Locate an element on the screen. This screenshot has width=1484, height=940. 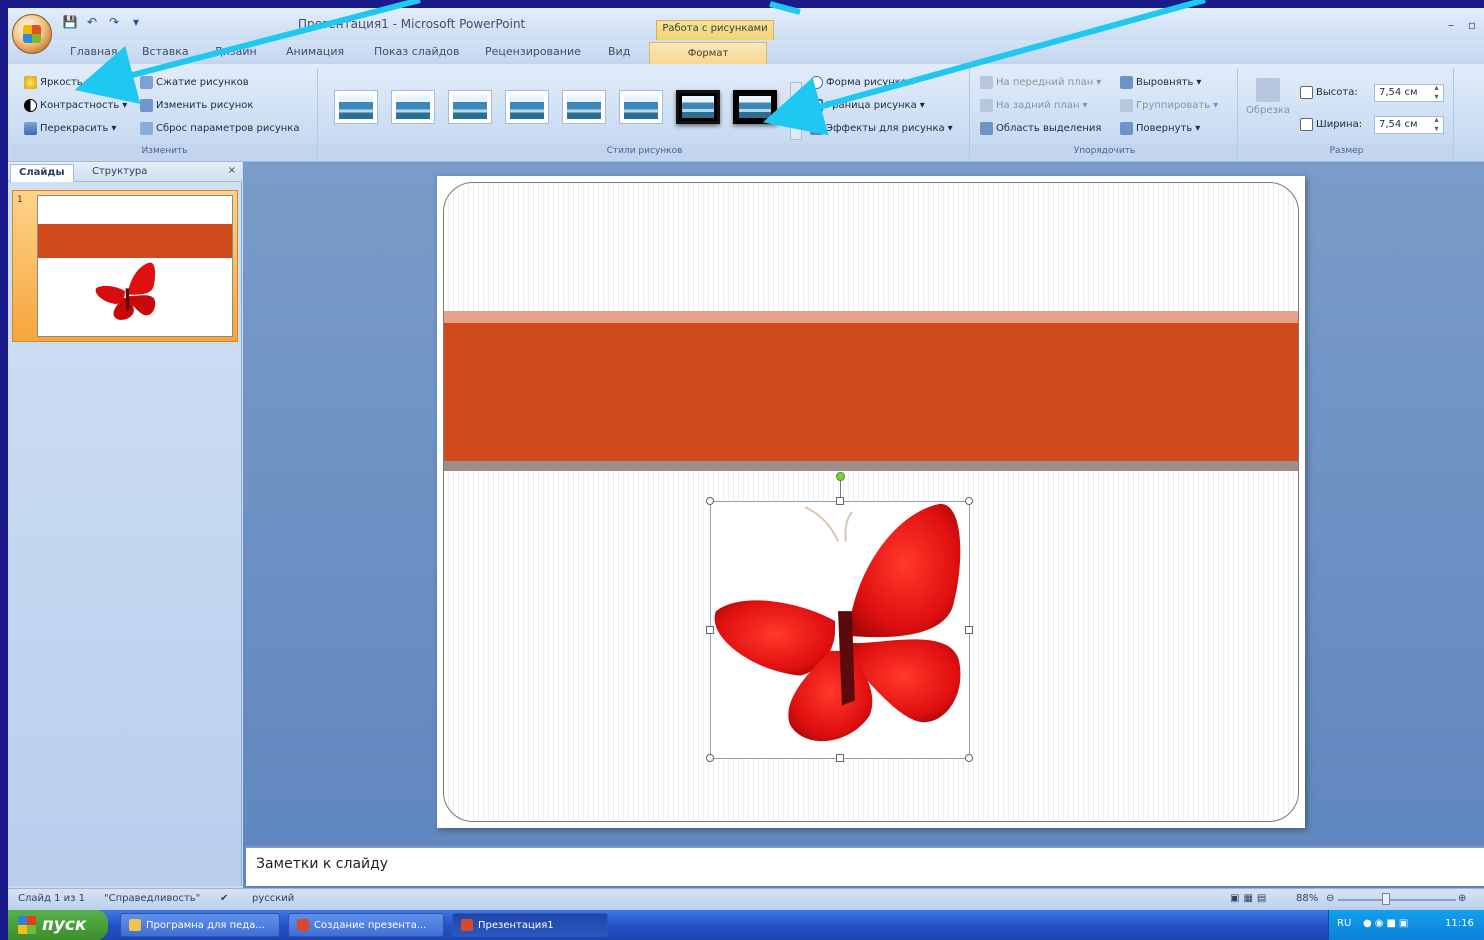
brightness-button: Яркость ▾ is located at coordinates (57, 82).